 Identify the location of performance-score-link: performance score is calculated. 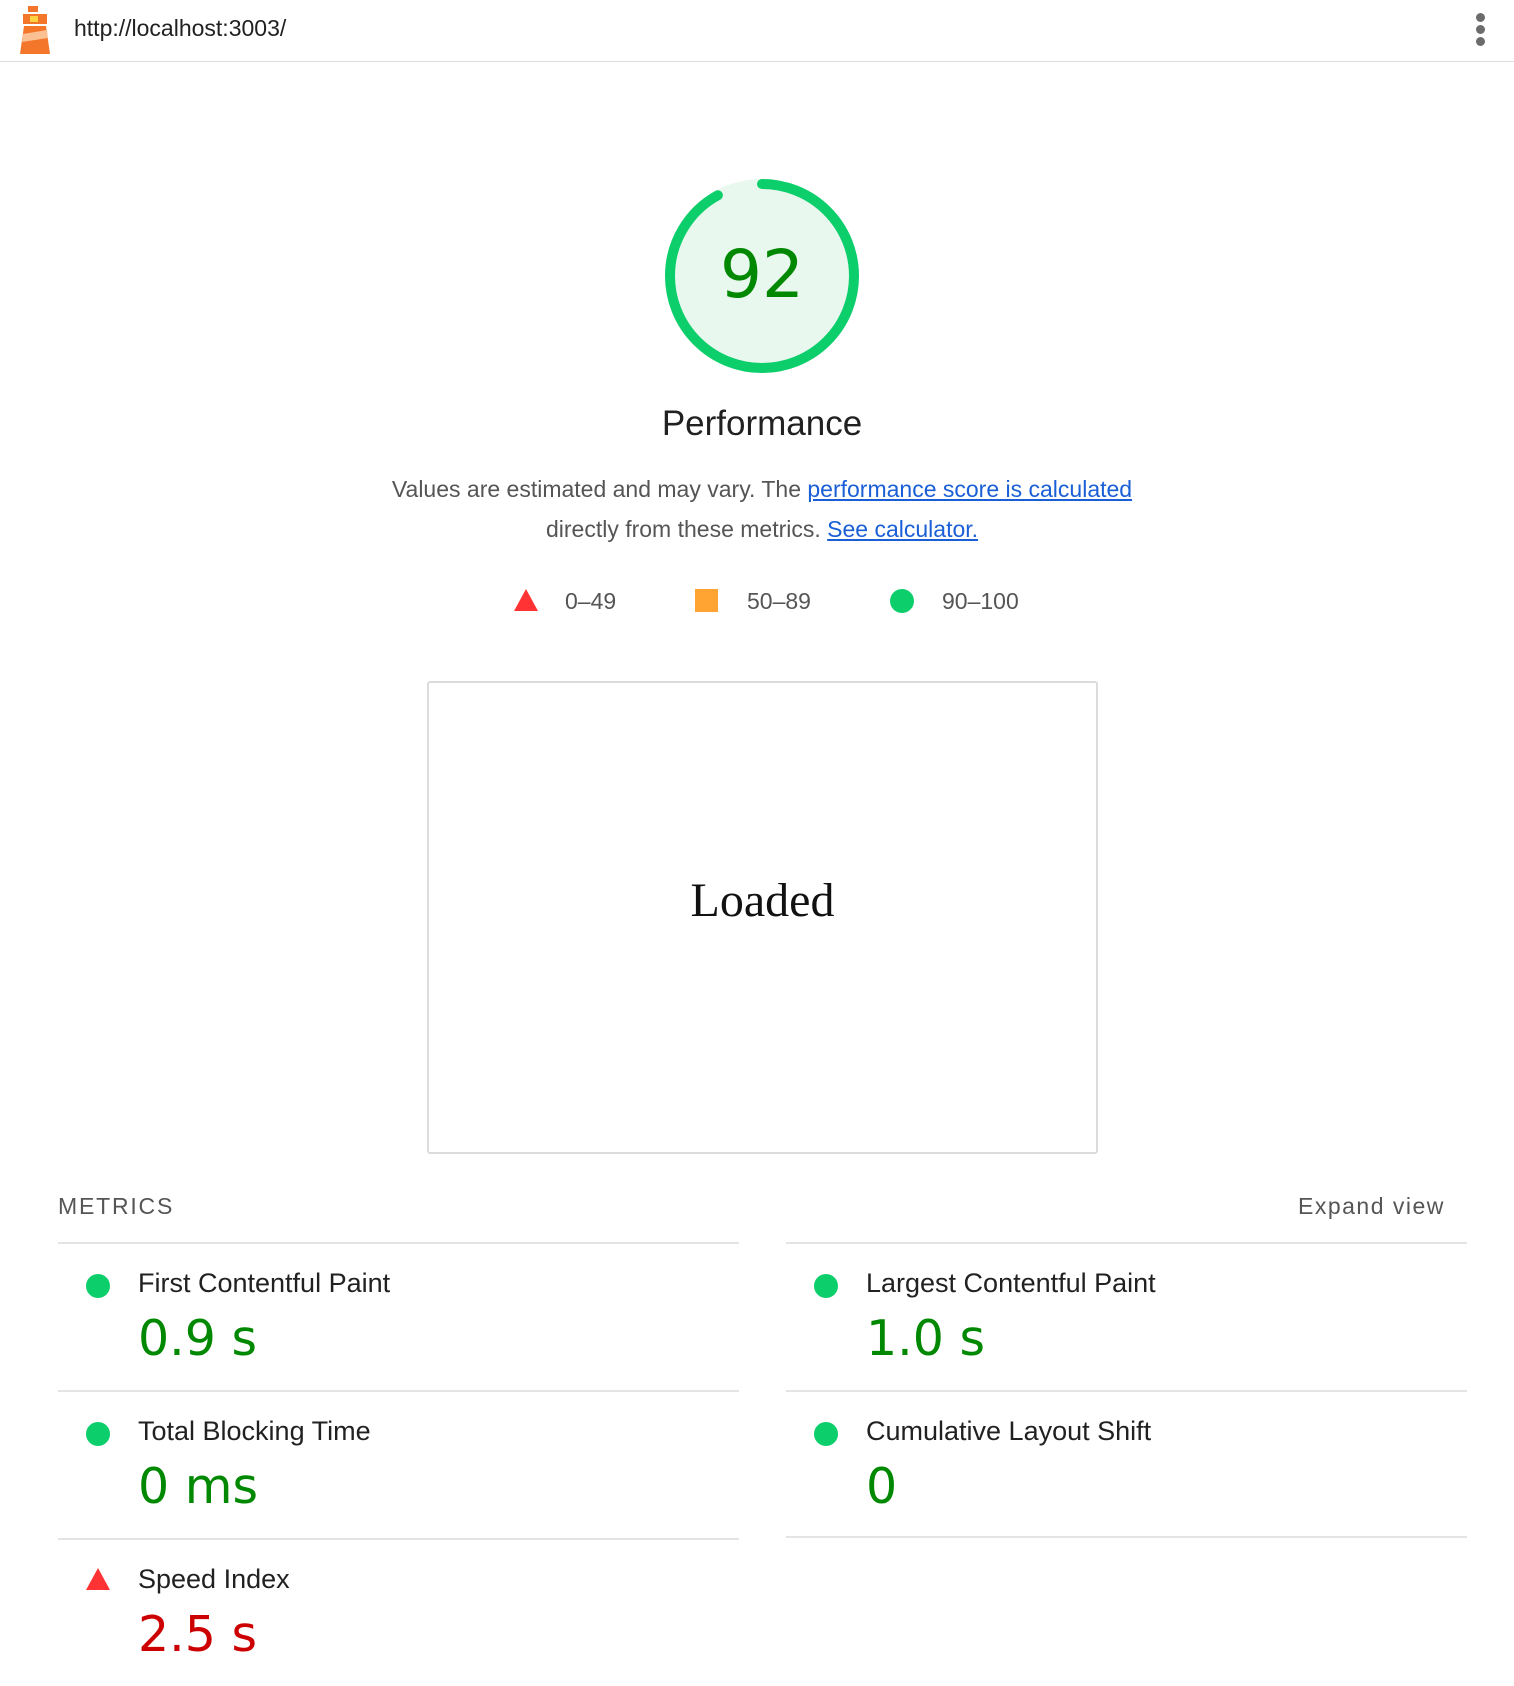
(969, 489).